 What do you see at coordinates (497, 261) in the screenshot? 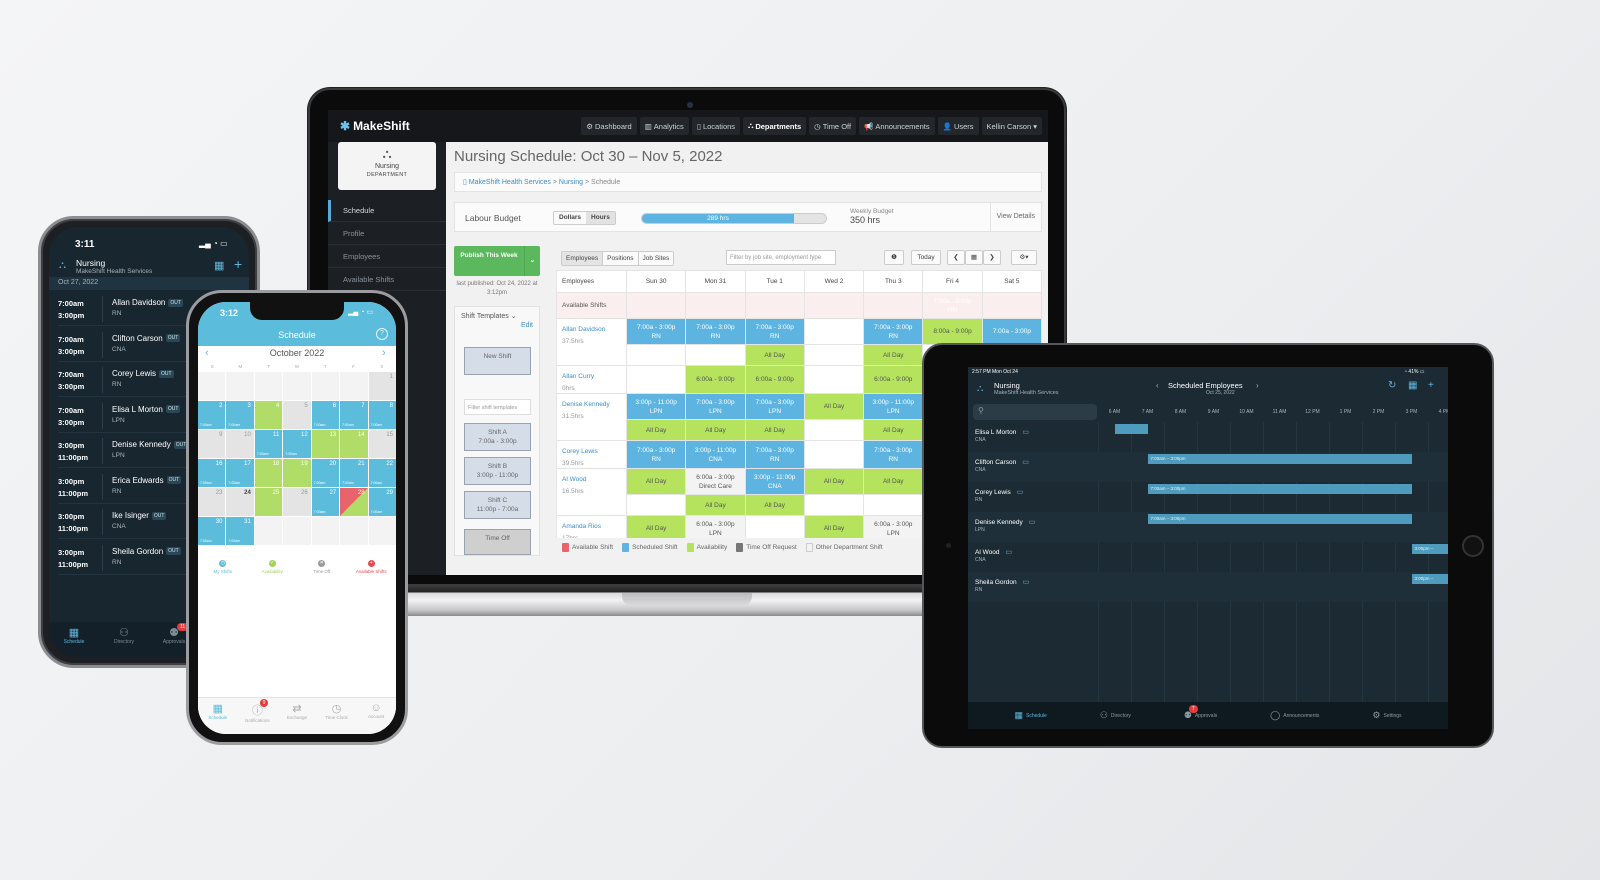
I see `publish-week-button: Publish This Week ⌄` at bounding box center [497, 261].